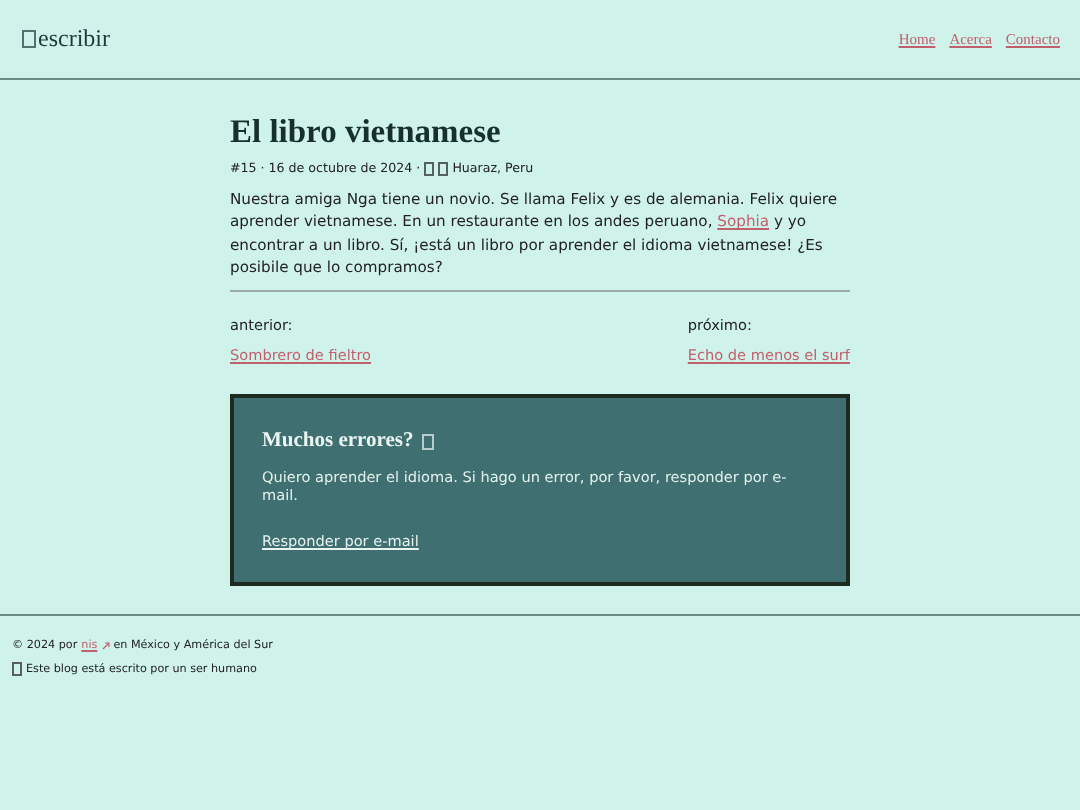  Describe the element at coordinates (338, 441) in the screenshot. I see `callout-title: Muchos errores?` at that location.